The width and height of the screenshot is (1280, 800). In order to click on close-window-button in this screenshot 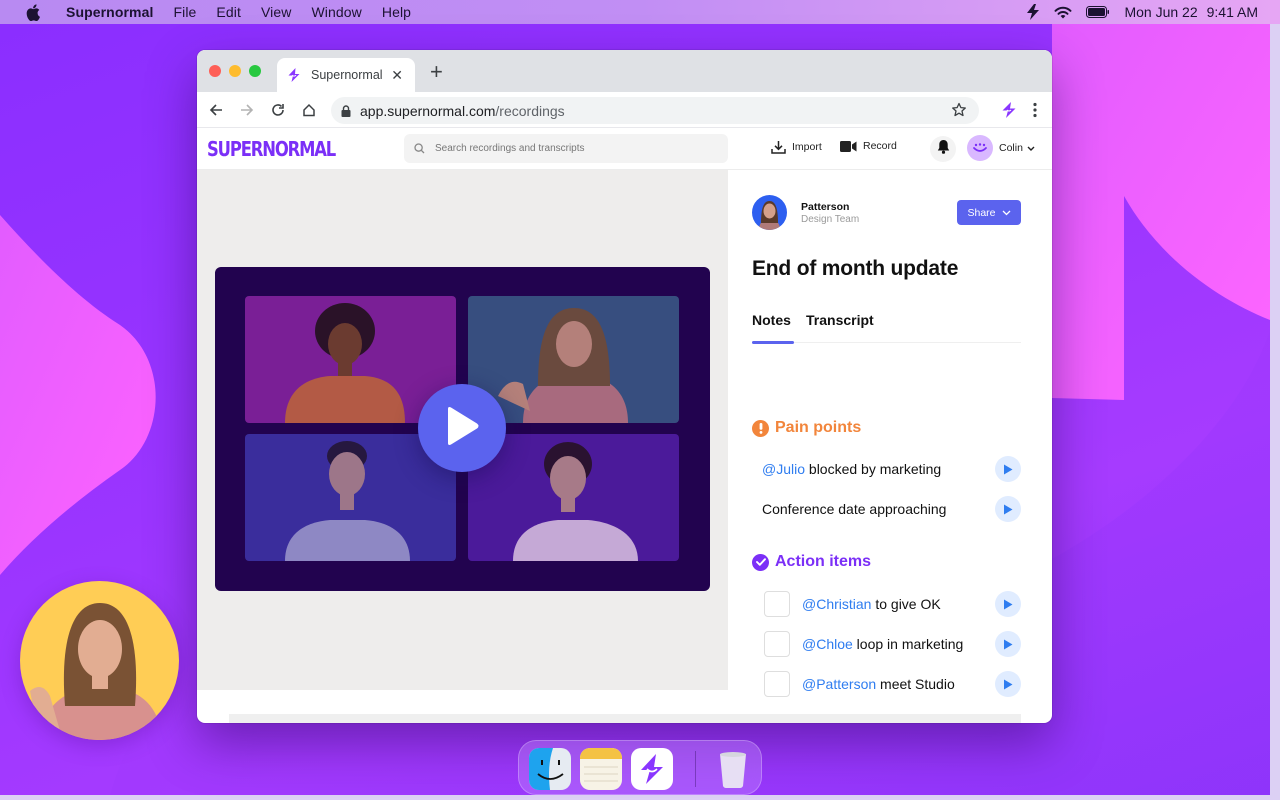, I will do `click(215, 71)`.